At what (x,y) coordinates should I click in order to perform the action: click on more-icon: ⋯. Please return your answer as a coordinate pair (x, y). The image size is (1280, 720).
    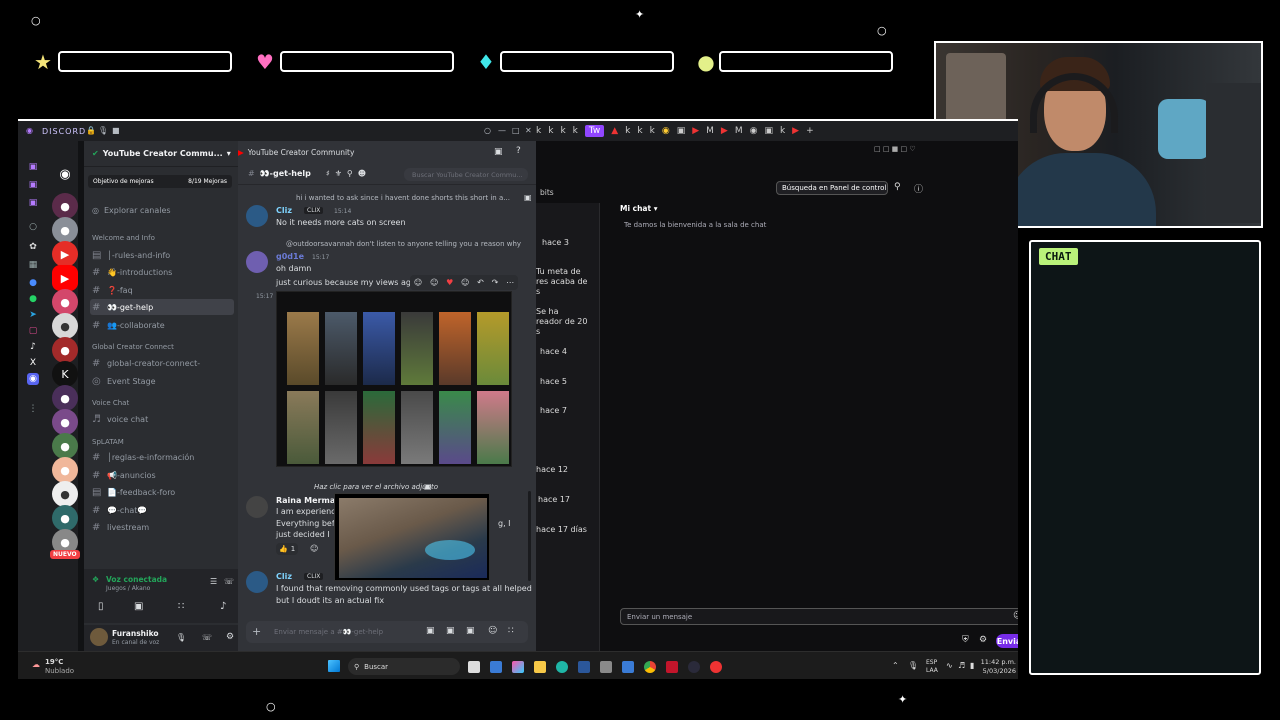
    Looking at the image, I should click on (510, 282).